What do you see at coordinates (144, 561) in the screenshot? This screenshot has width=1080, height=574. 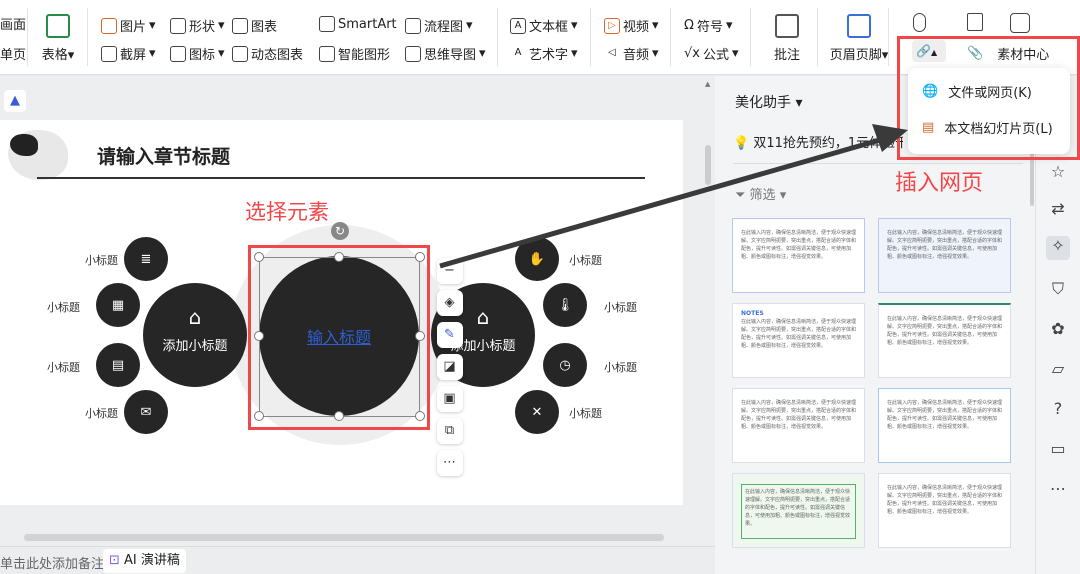 I see `ai-speech-button: ⊡ AI 演讲稿` at bounding box center [144, 561].